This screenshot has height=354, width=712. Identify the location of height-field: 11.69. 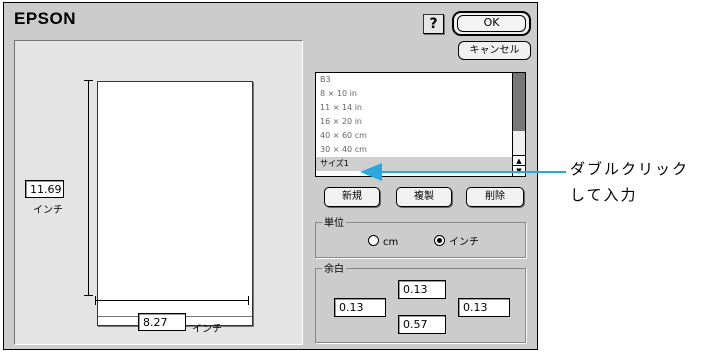
(44, 189).